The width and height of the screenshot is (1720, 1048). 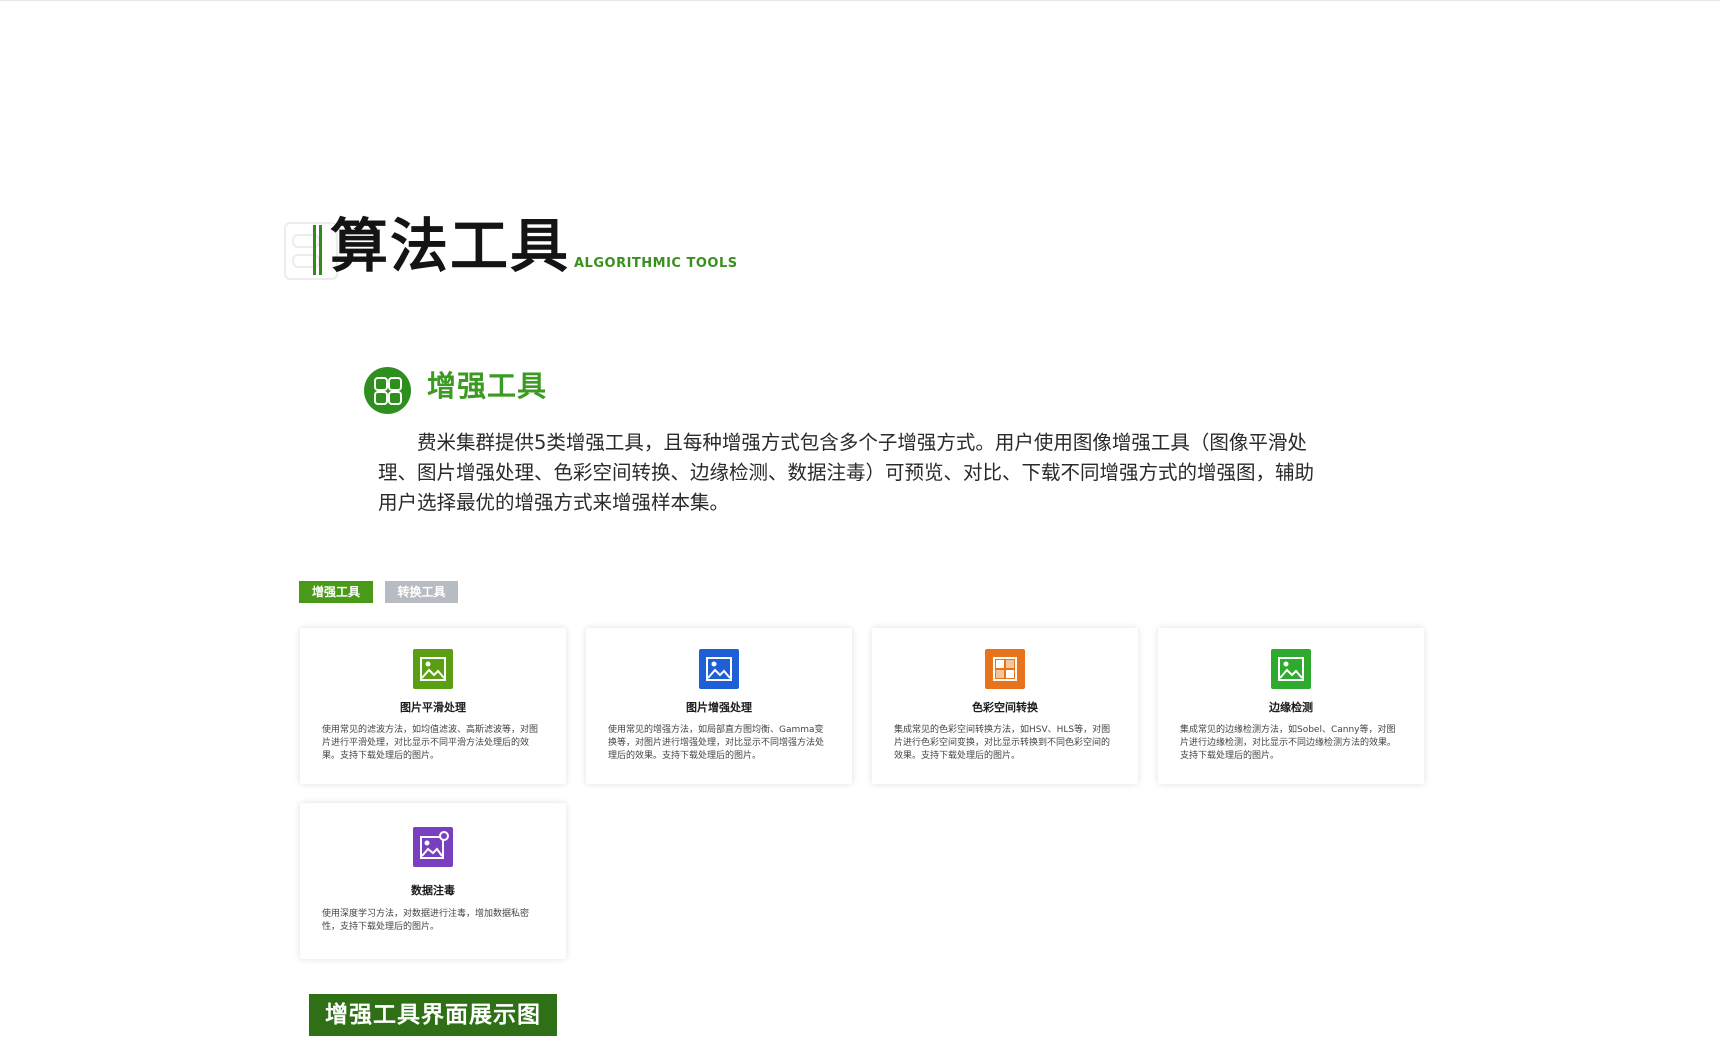 What do you see at coordinates (426, 920) in the screenshot?
I see `card-description: 使用深度学习方法，对数据进行注毒，增加数据私密性，支持下载处理后的图片。` at bounding box center [426, 920].